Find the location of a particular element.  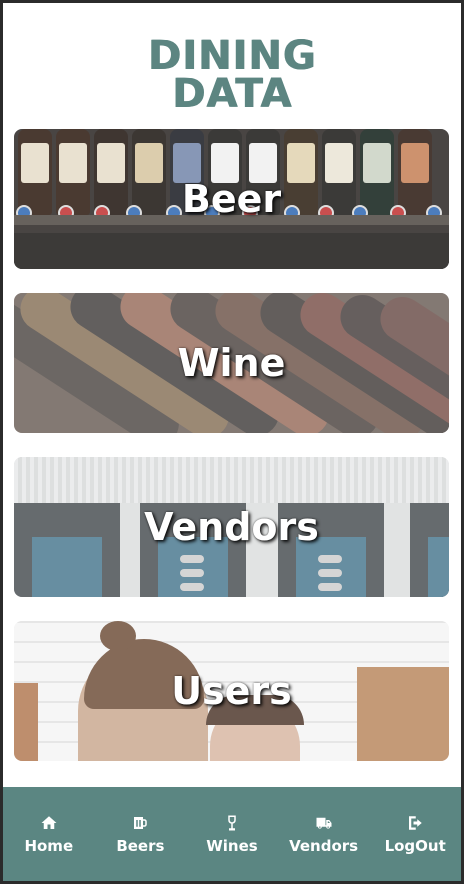

users-card-label: Users is located at coordinates (231, 691).